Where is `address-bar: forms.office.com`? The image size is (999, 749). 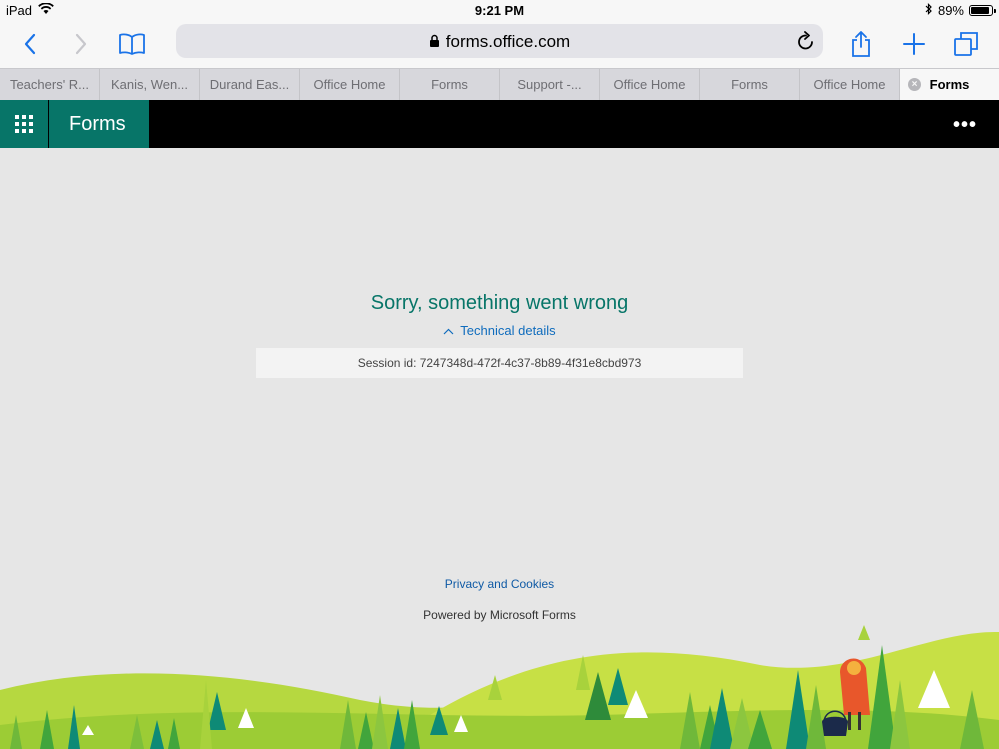
address-bar: forms.office.com is located at coordinates (499, 41).